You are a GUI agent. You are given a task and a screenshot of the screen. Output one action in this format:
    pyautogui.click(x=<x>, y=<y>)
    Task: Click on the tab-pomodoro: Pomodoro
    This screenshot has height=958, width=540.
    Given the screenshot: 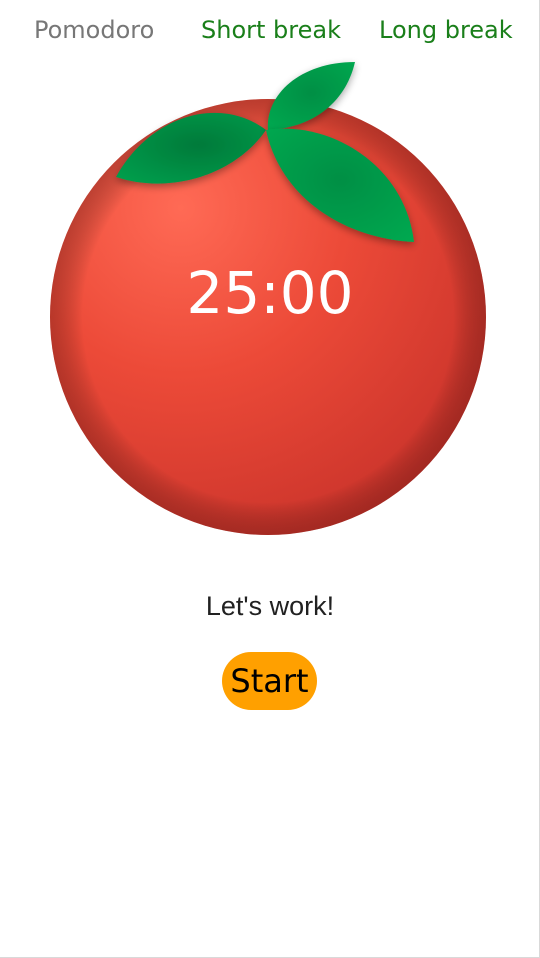 What is the action you would take?
    pyautogui.click(x=94, y=30)
    